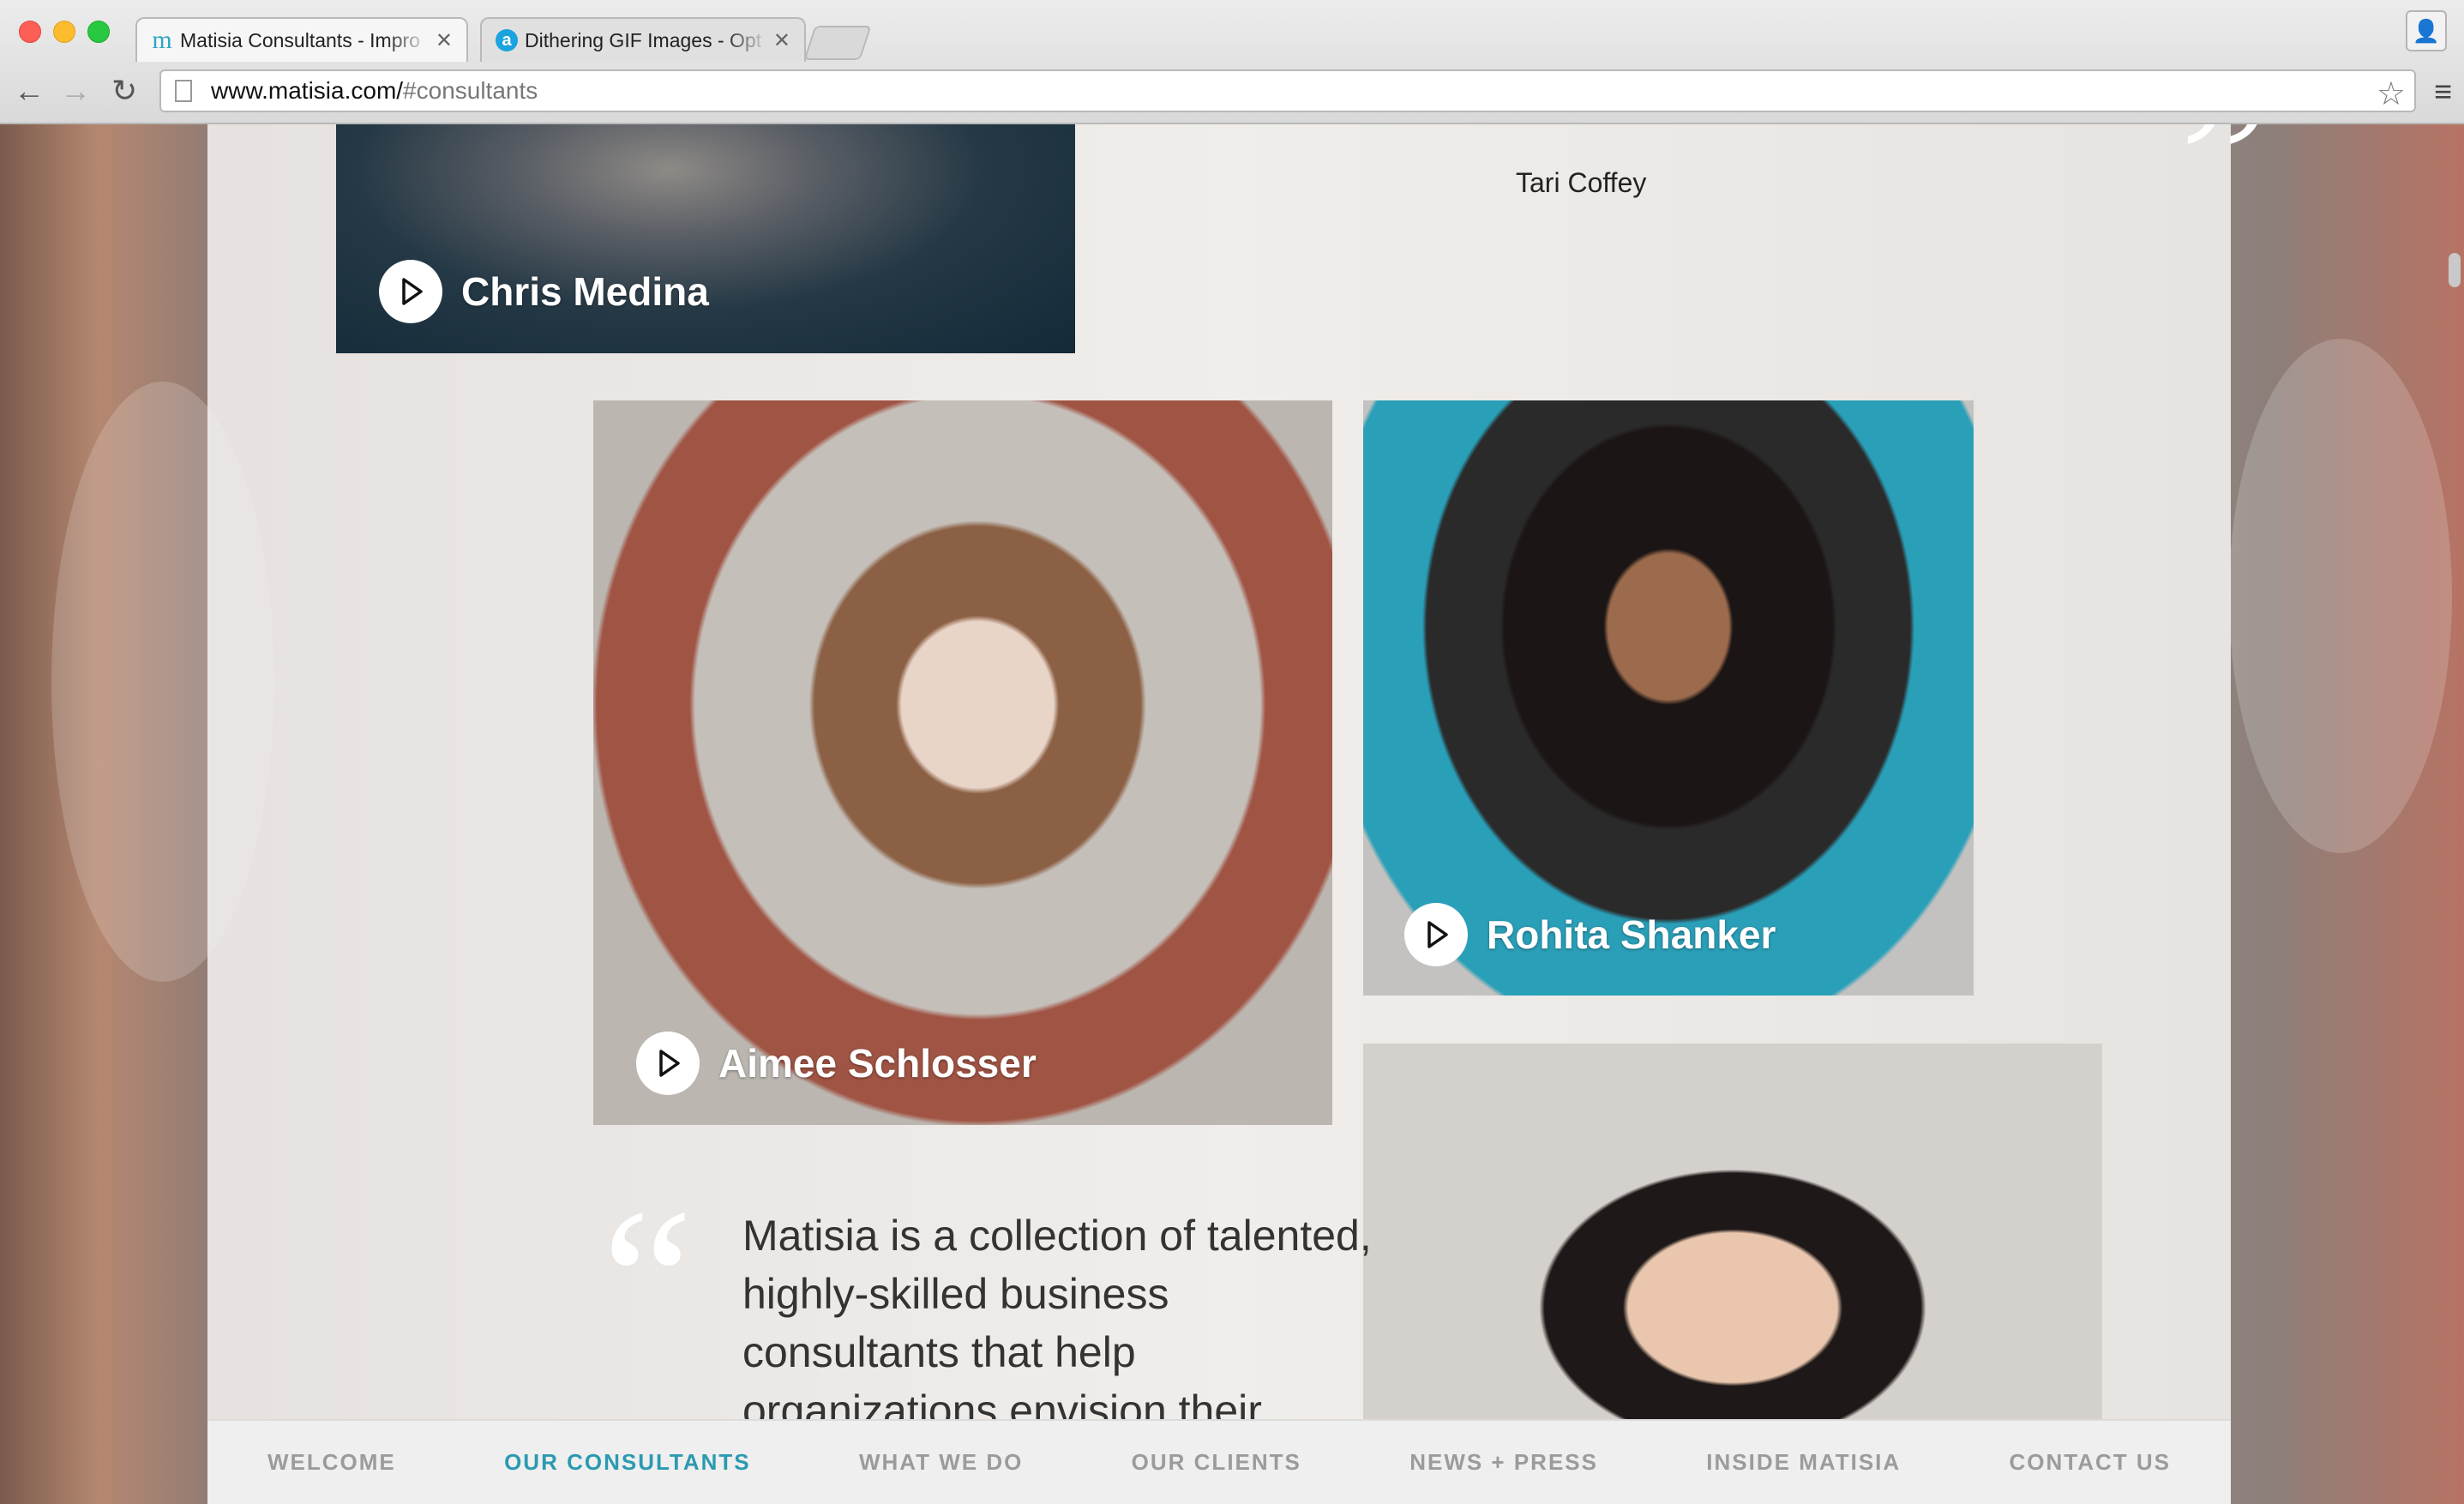  What do you see at coordinates (2426, 30) in the screenshot?
I see `profile-icon: 👤` at bounding box center [2426, 30].